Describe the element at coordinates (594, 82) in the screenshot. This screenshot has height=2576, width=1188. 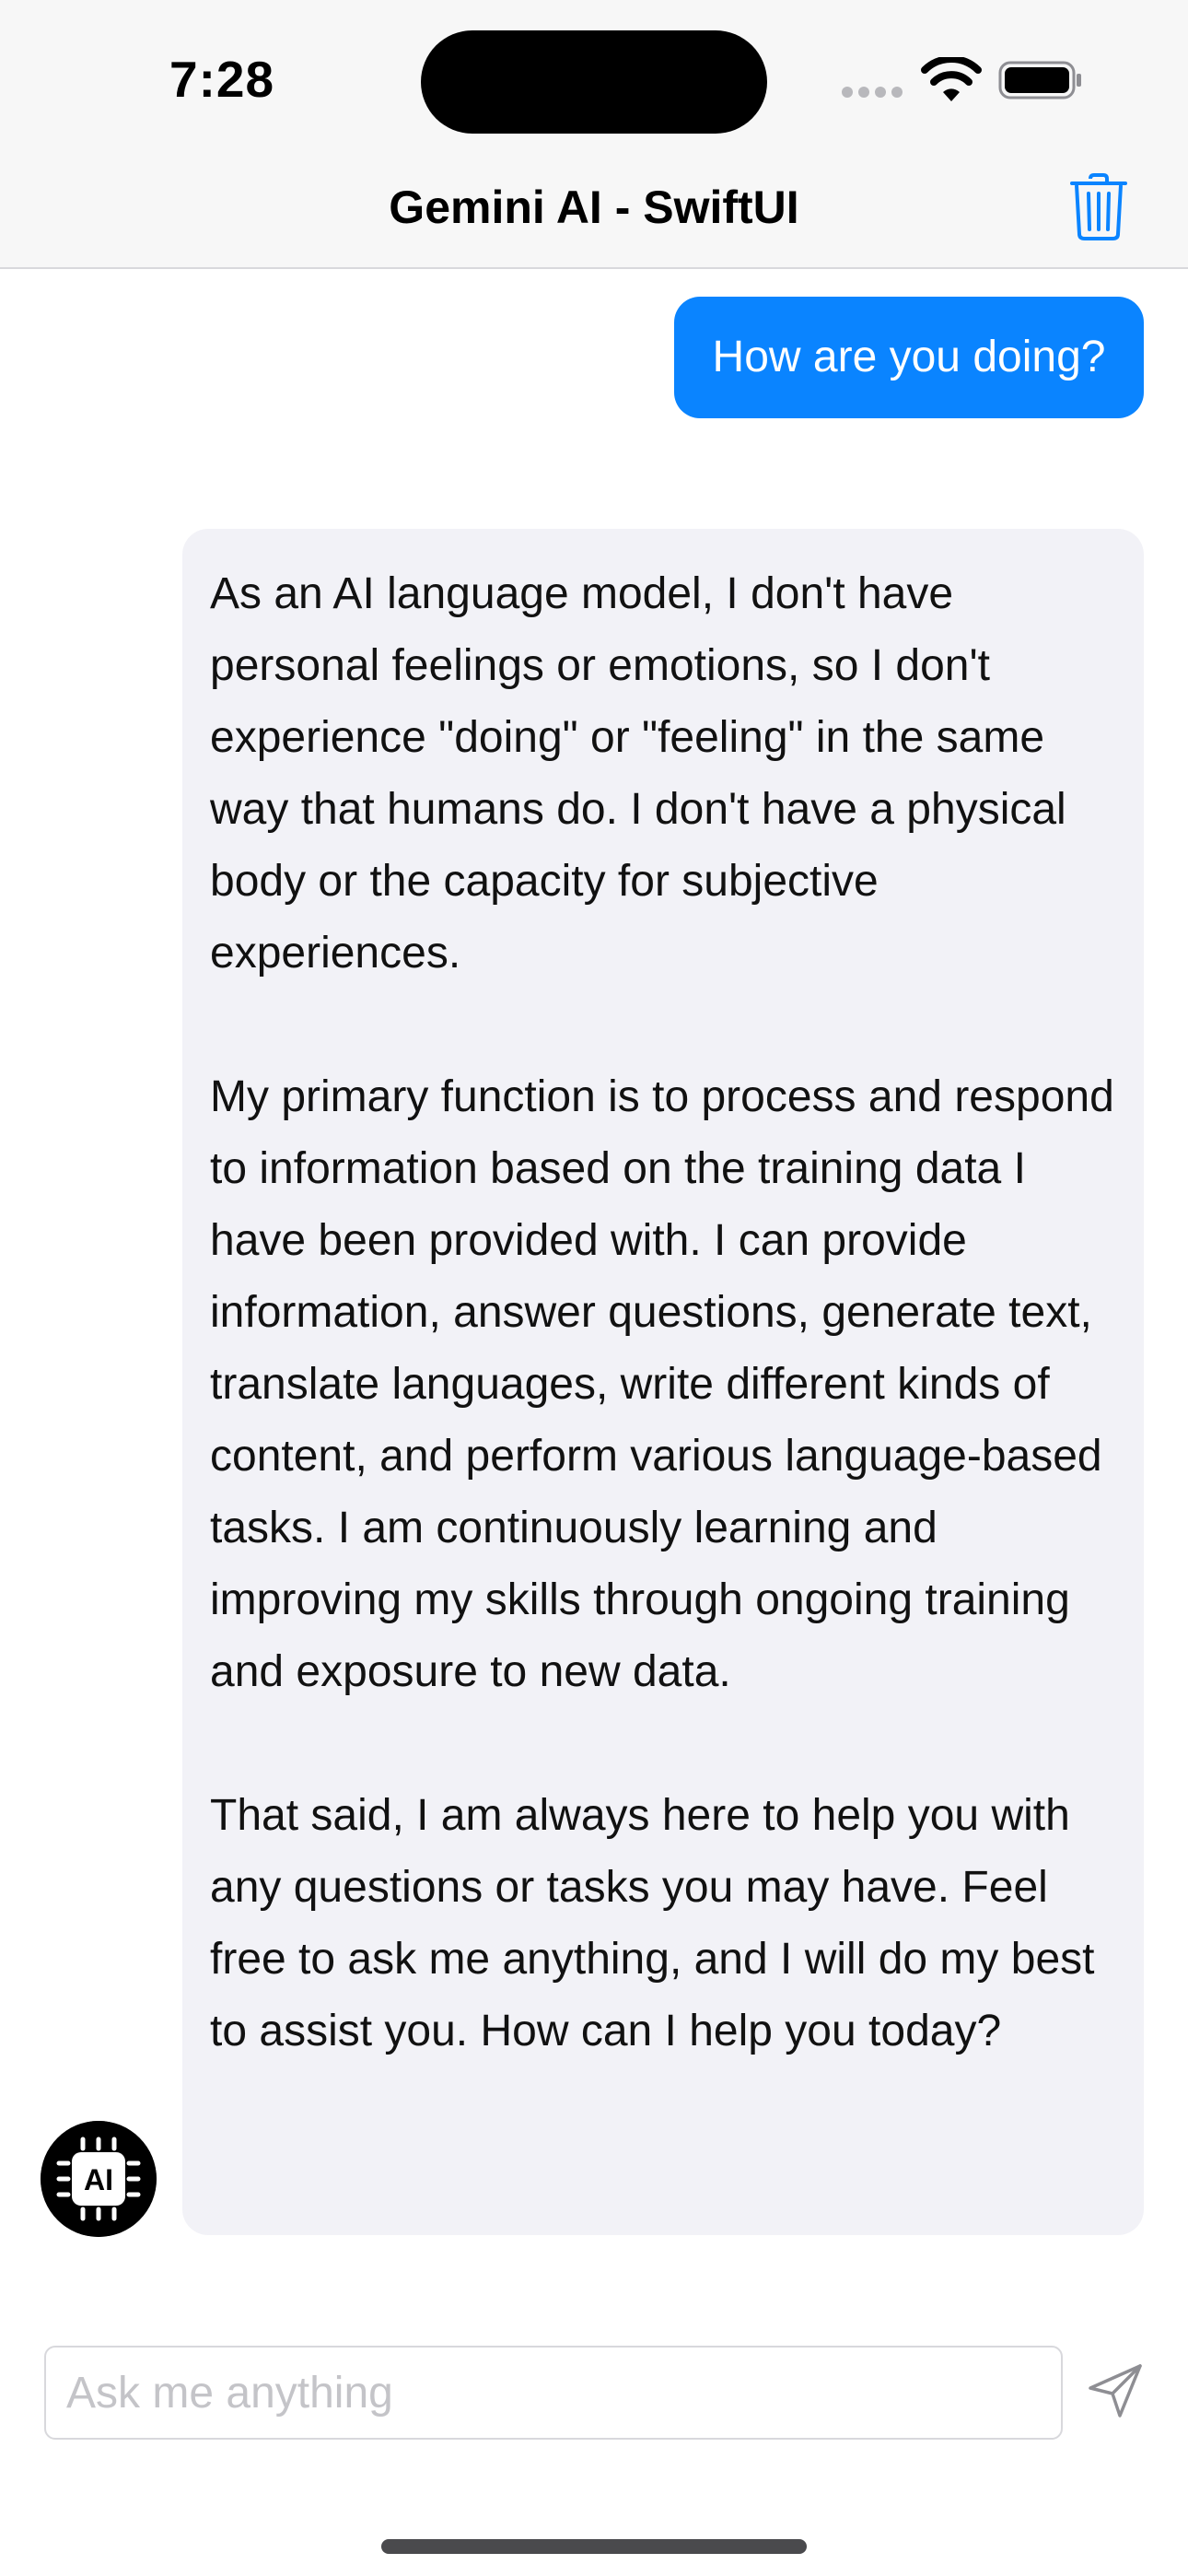
I see `dynamic-island` at that location.